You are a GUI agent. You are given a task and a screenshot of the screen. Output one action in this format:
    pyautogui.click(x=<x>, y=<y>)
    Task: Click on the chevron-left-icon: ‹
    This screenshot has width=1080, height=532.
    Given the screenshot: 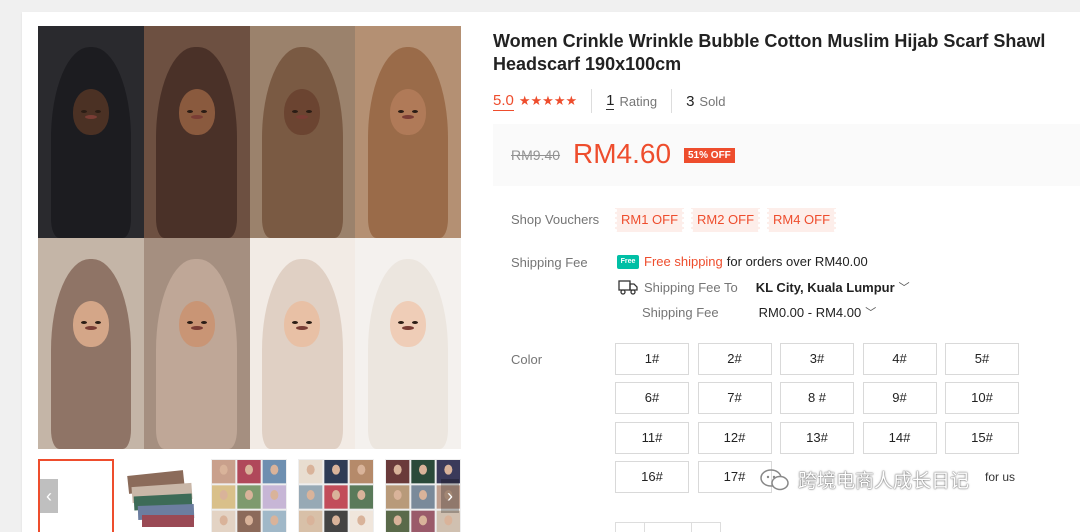 What is the action you would take?
    pyautogui.click(x=49, y=496)
    